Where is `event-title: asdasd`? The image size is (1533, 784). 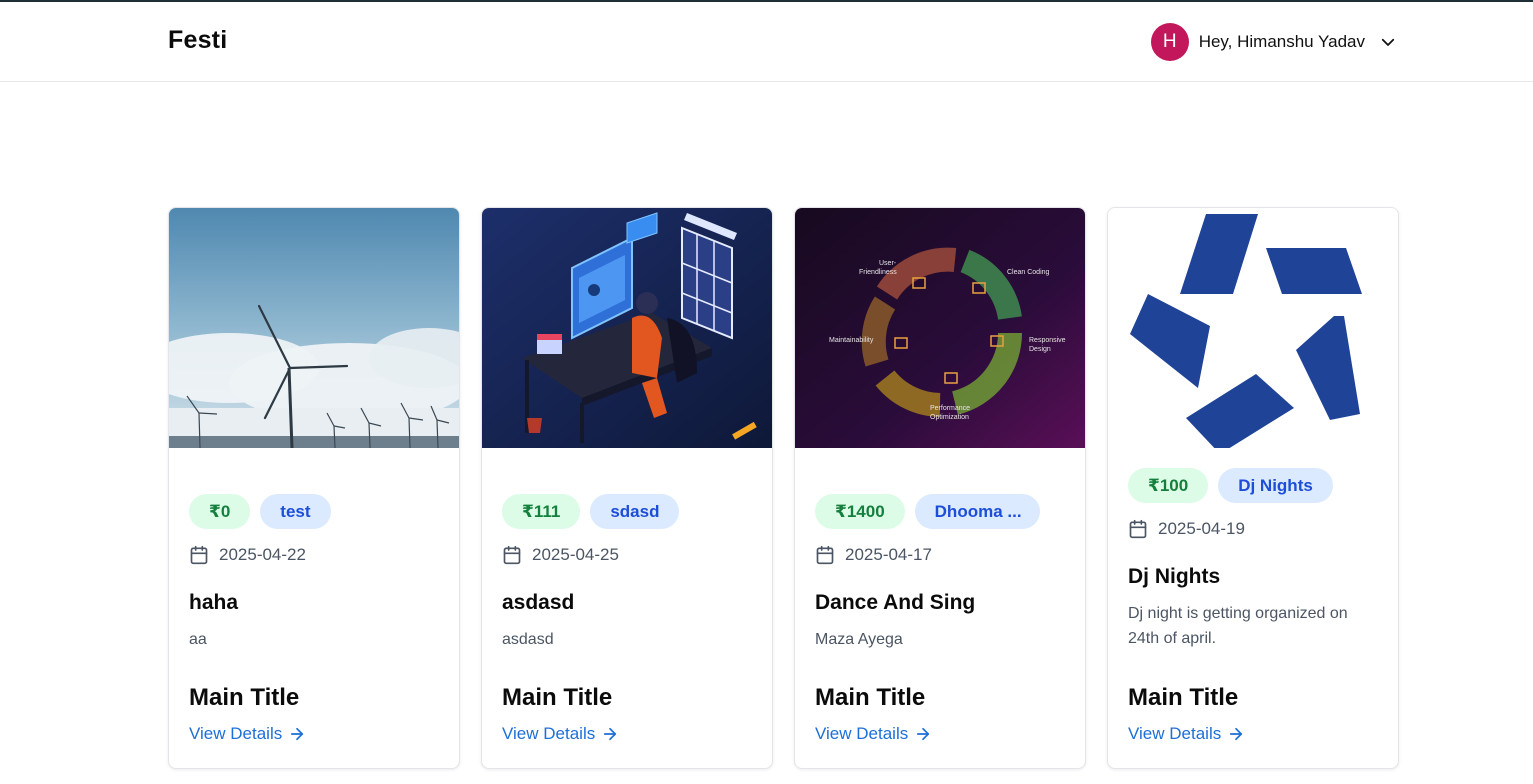 event-title: asdasd is located at coordinates (538, 602).